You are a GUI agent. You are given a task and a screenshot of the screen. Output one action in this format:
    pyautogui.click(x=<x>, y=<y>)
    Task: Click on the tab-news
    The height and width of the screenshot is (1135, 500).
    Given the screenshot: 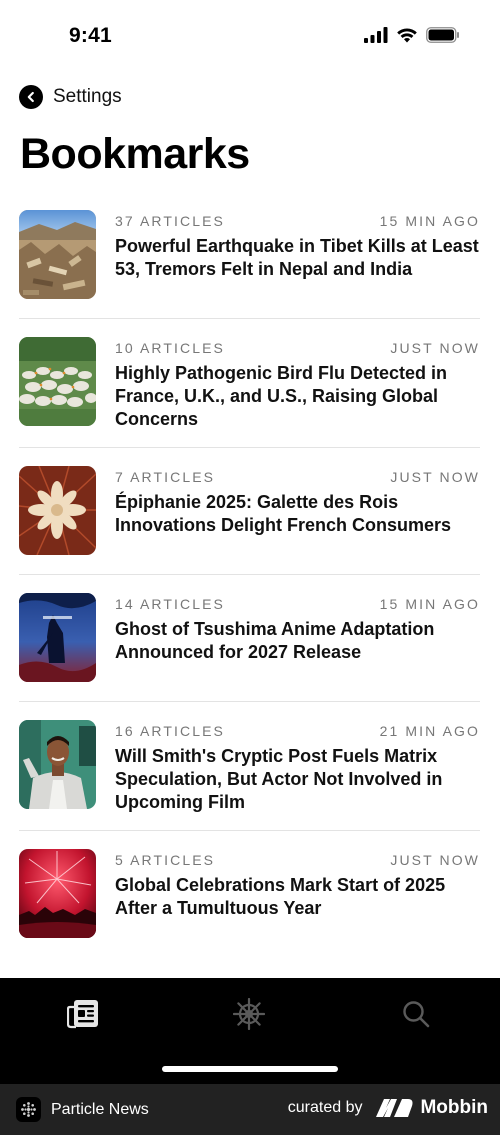 What is the action you would take?
    pyautogui.click(x=83, y=1014)
    